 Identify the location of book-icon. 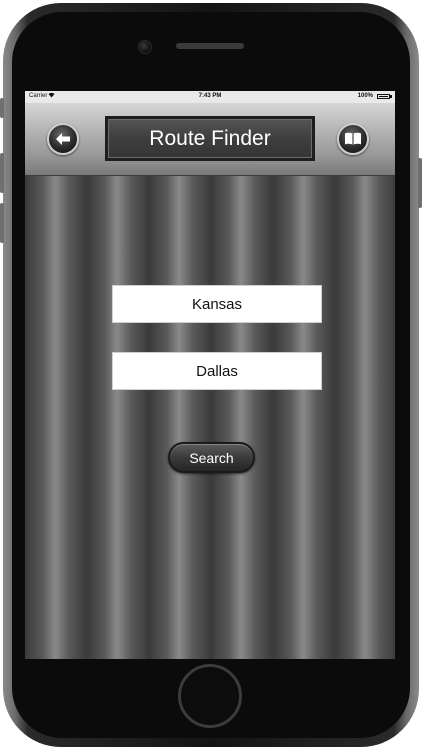
(353, 138).